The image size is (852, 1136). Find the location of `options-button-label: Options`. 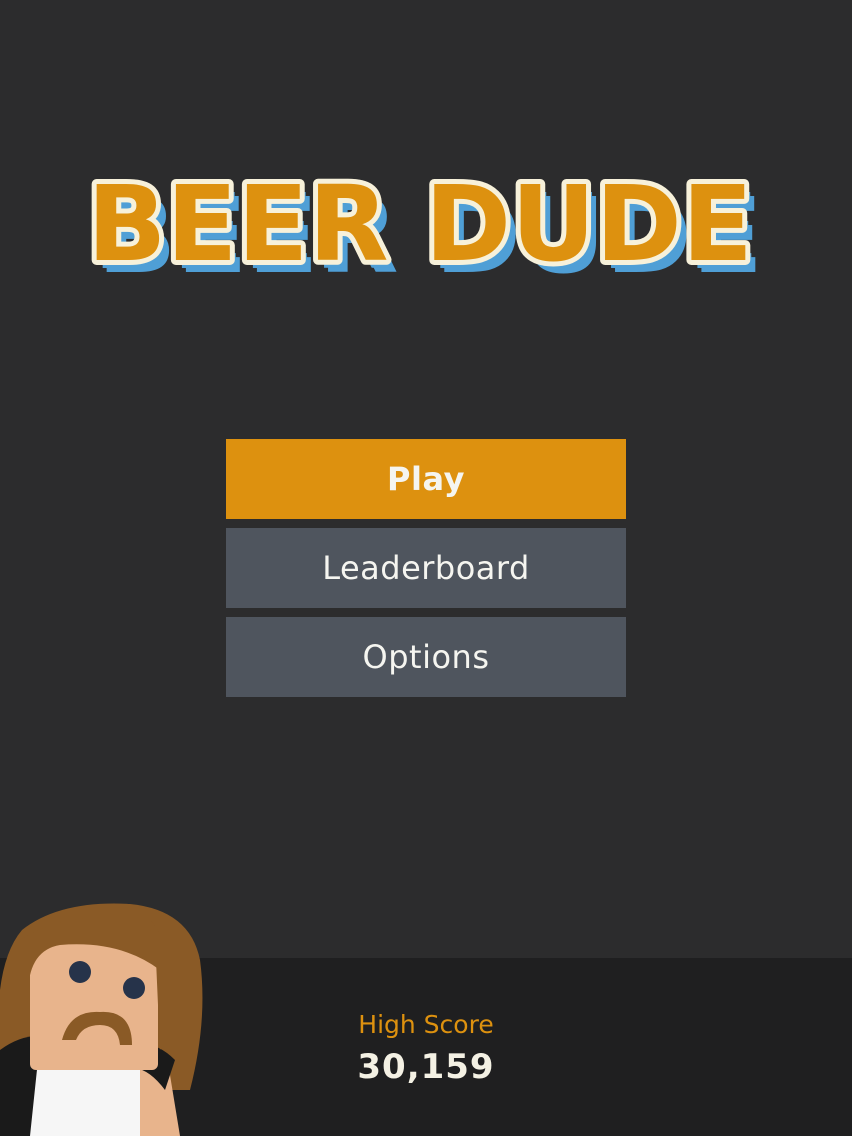

options-button-label: Options is located at coordinates (426, 657).